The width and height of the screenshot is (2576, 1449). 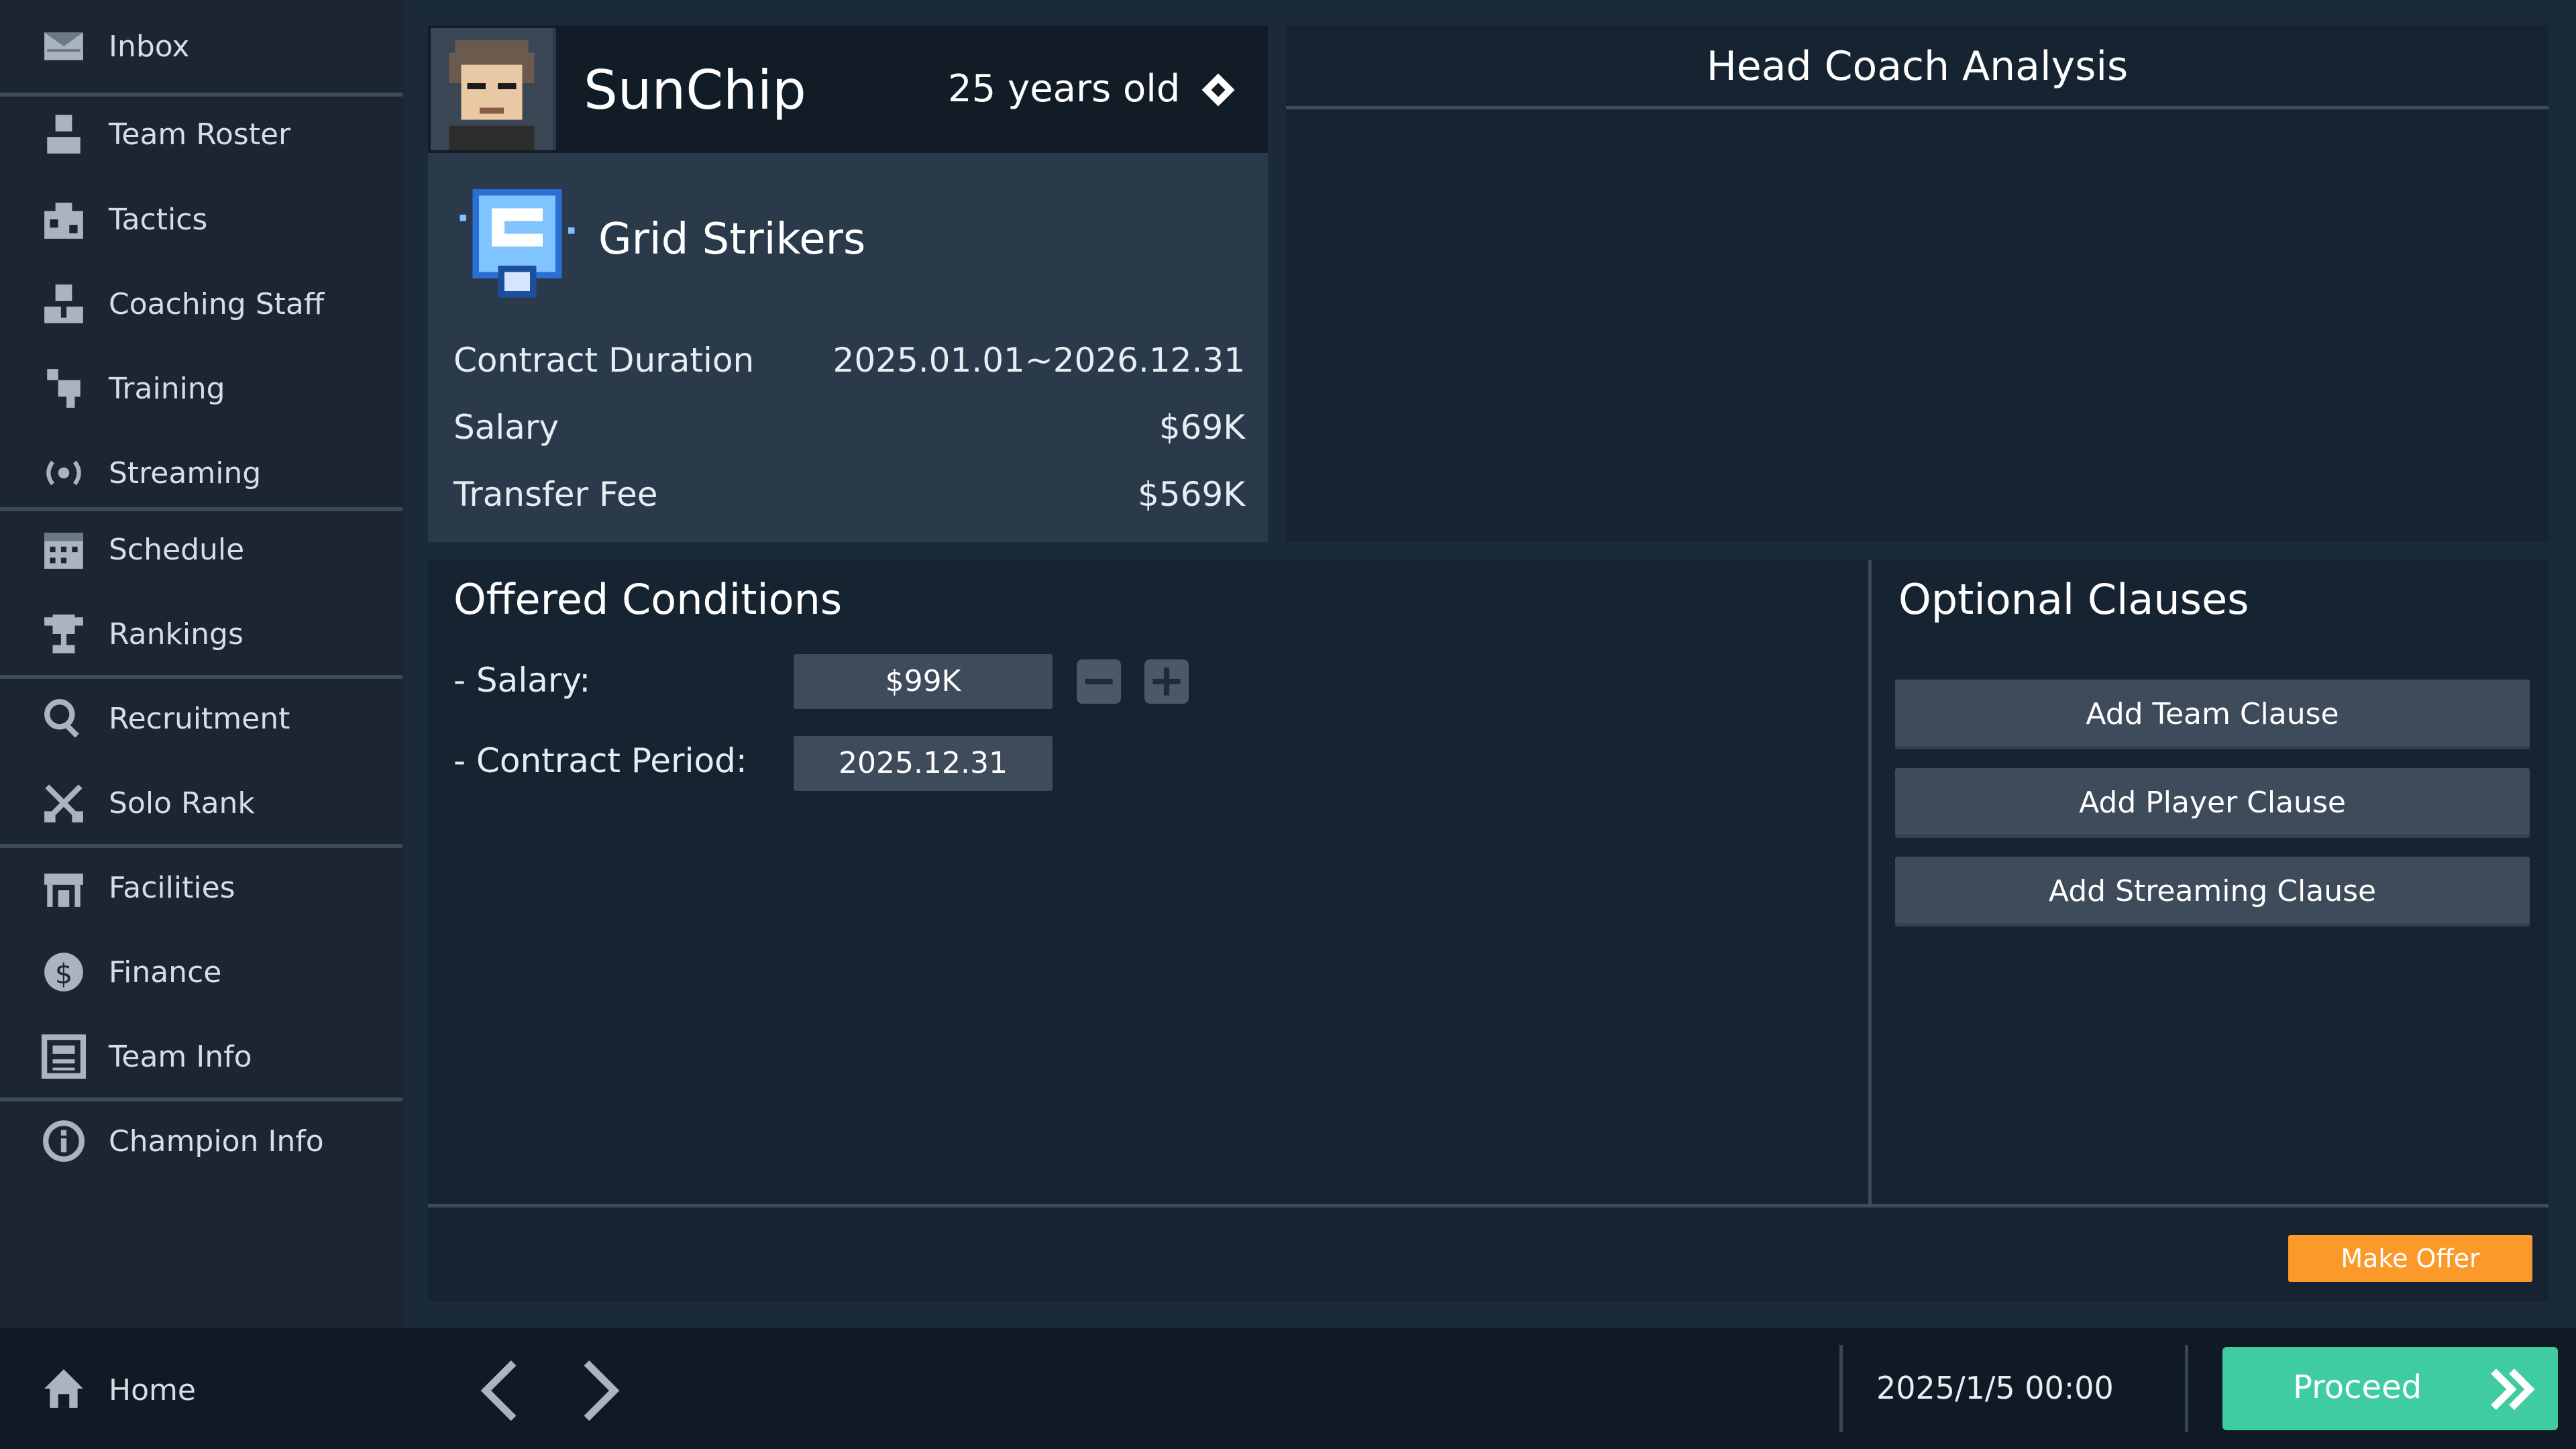 I want to click on sidebar-item-facilities: Facilities, so click(x=201, y=887).